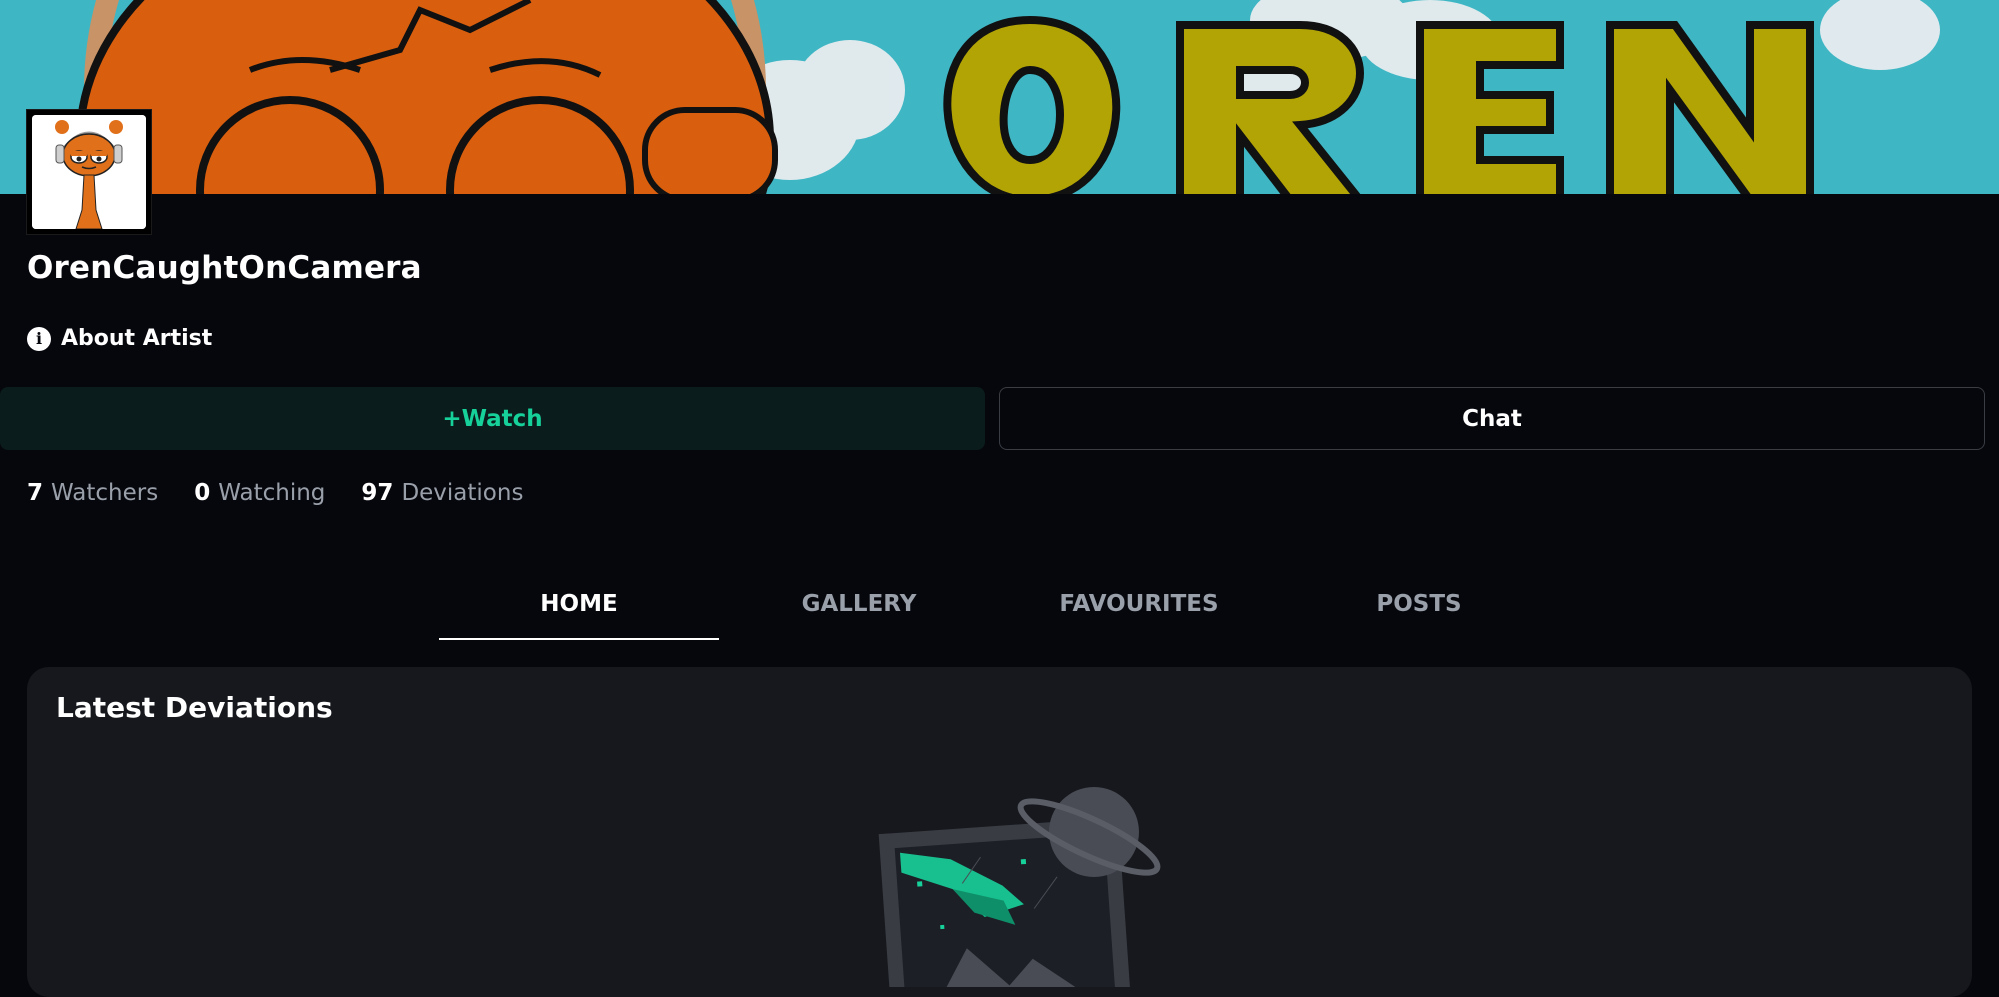  I want to click on avatar-image, so click(89, 172).